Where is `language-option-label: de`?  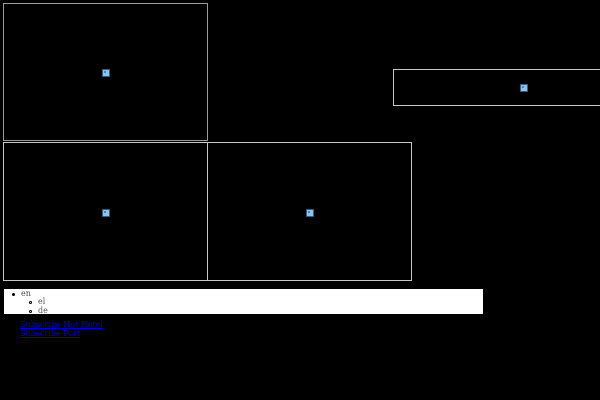
language-option-label: de is located at coordinates (43, 310).